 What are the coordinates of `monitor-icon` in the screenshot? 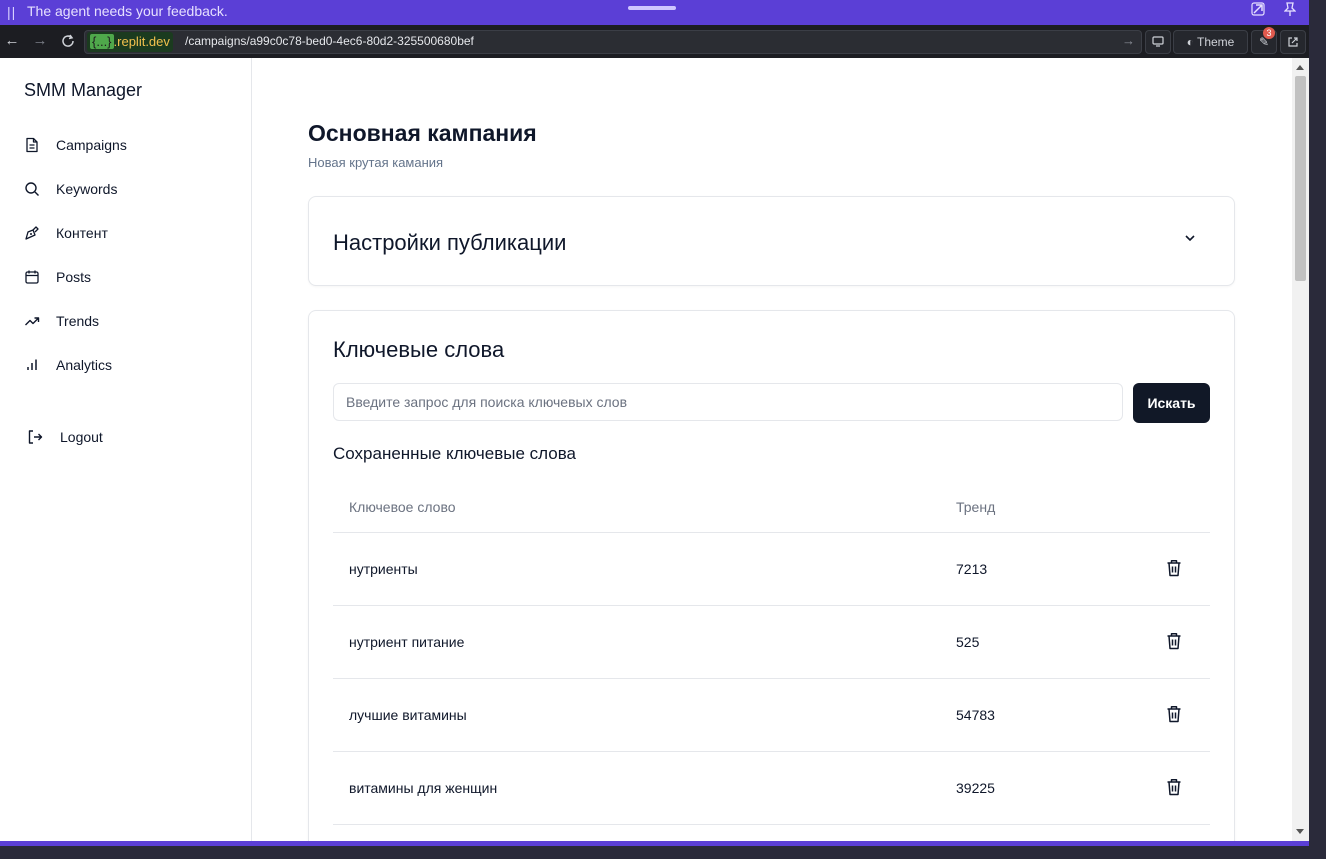 It's located at (1158, 41).